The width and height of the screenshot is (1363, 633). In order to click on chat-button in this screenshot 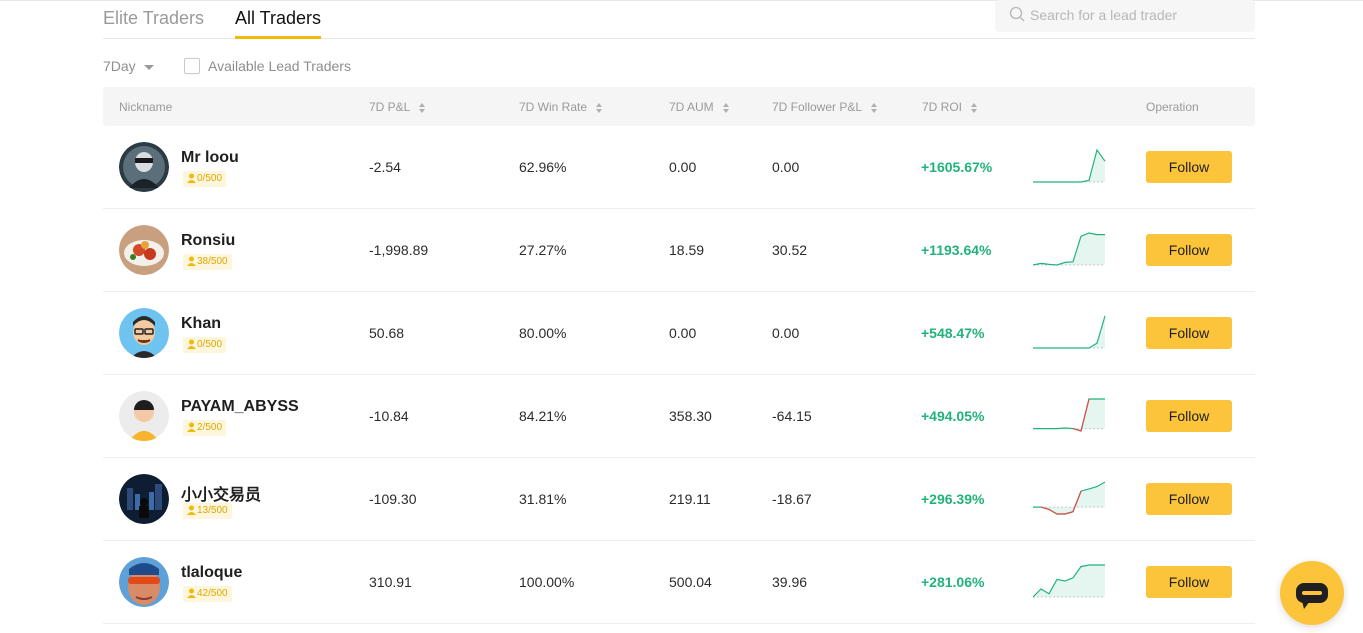, I will do `click(1312, 593)`.